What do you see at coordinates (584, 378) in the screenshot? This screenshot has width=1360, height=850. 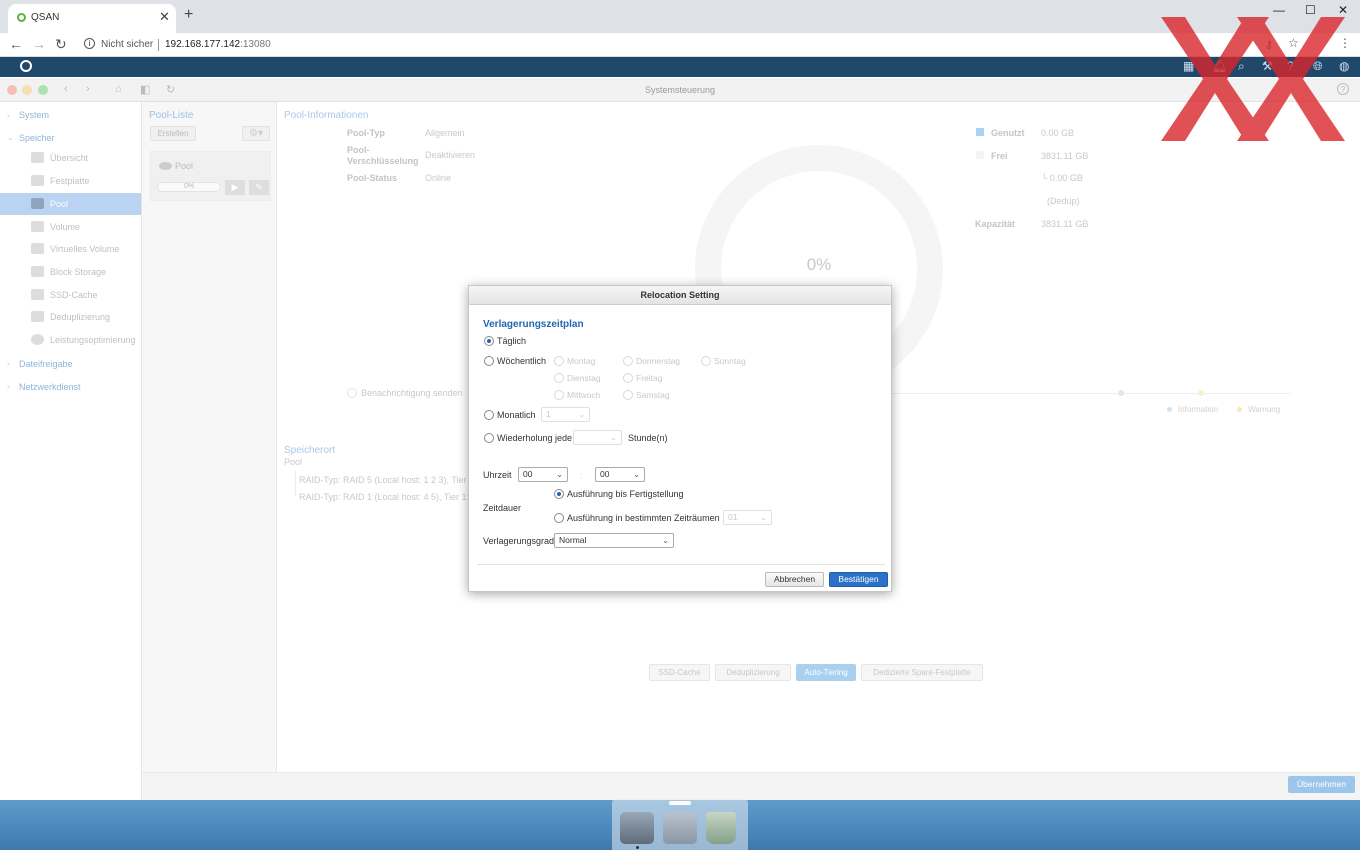 I see `tuesday-label: Dienstag` at bounding box center [584, 378].